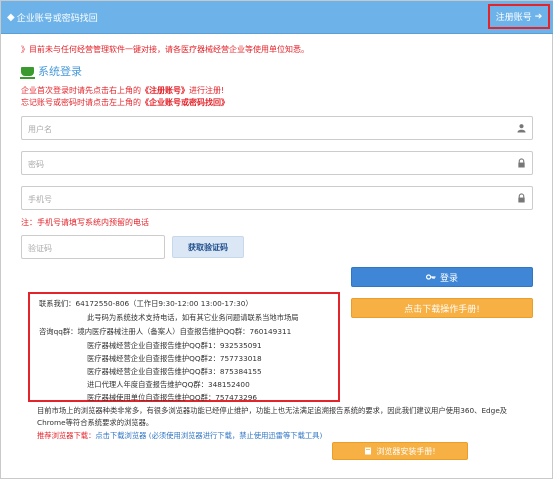  What do you see at coordinates (406, 451) in the screenshot?
I see `install-label: 浏览器安装手册!` at bounding box center [406, 451].